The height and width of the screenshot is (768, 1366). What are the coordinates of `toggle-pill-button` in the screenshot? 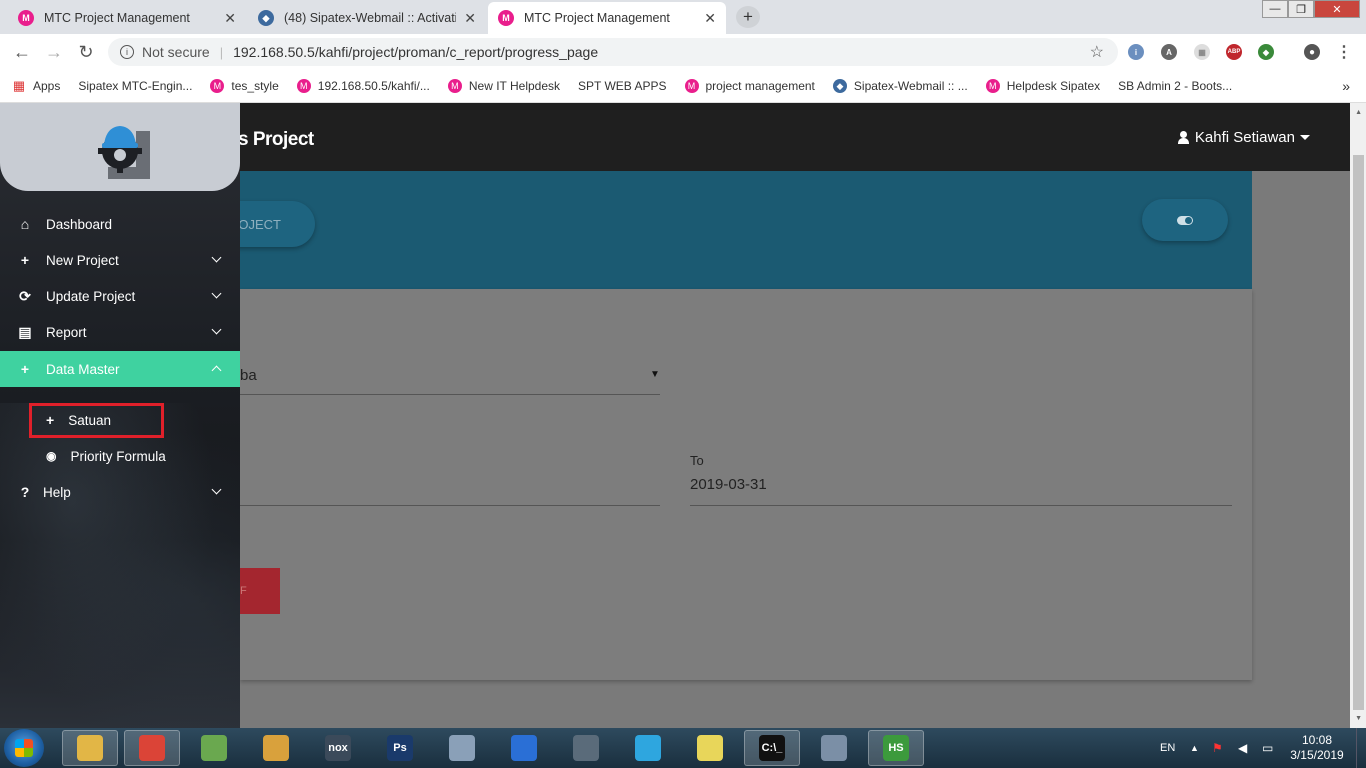 It's located at (1185, 220).